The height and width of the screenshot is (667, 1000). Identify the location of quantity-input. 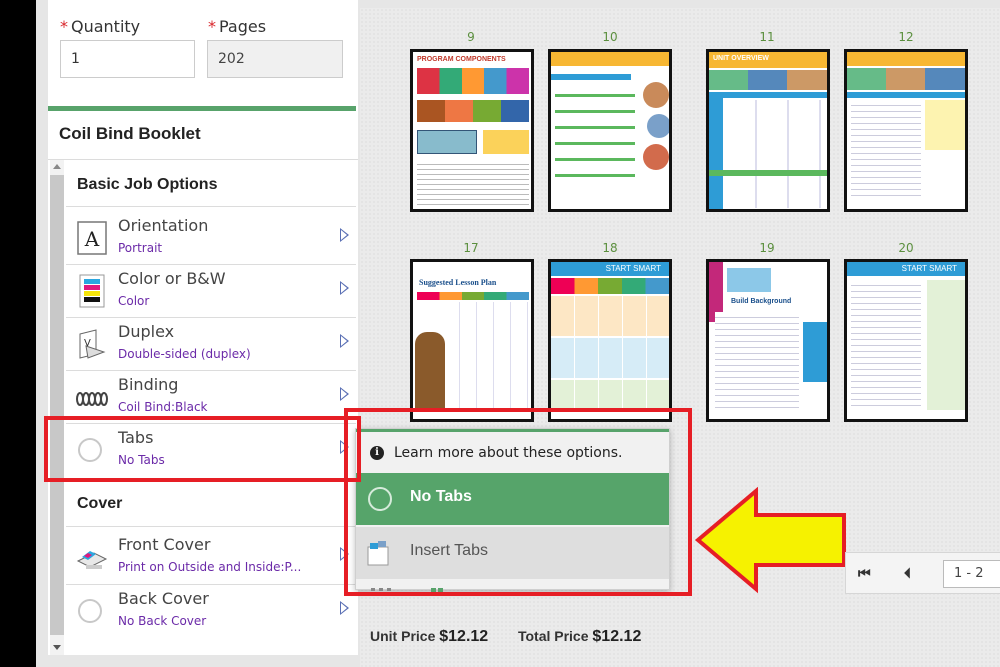
(127, 59).